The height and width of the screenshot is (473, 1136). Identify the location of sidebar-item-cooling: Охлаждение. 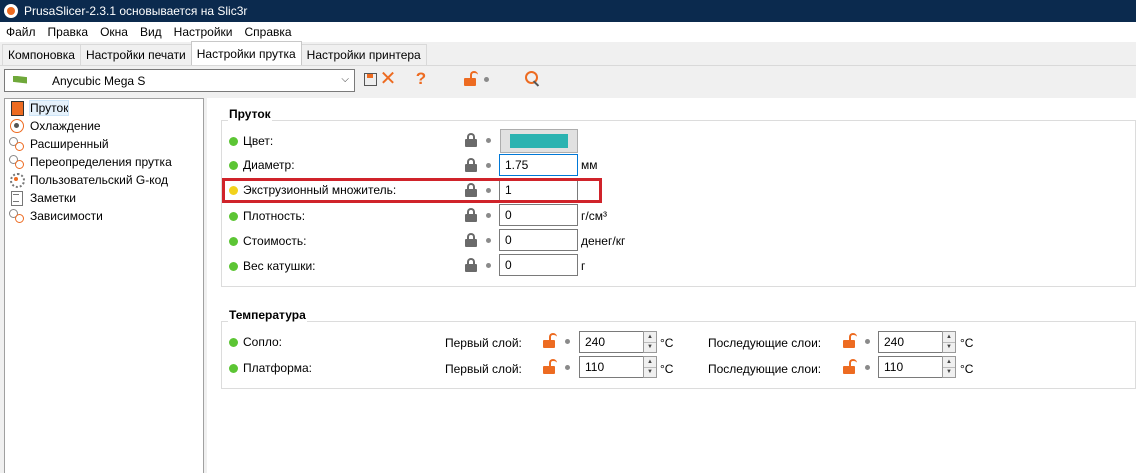
(104, 126).